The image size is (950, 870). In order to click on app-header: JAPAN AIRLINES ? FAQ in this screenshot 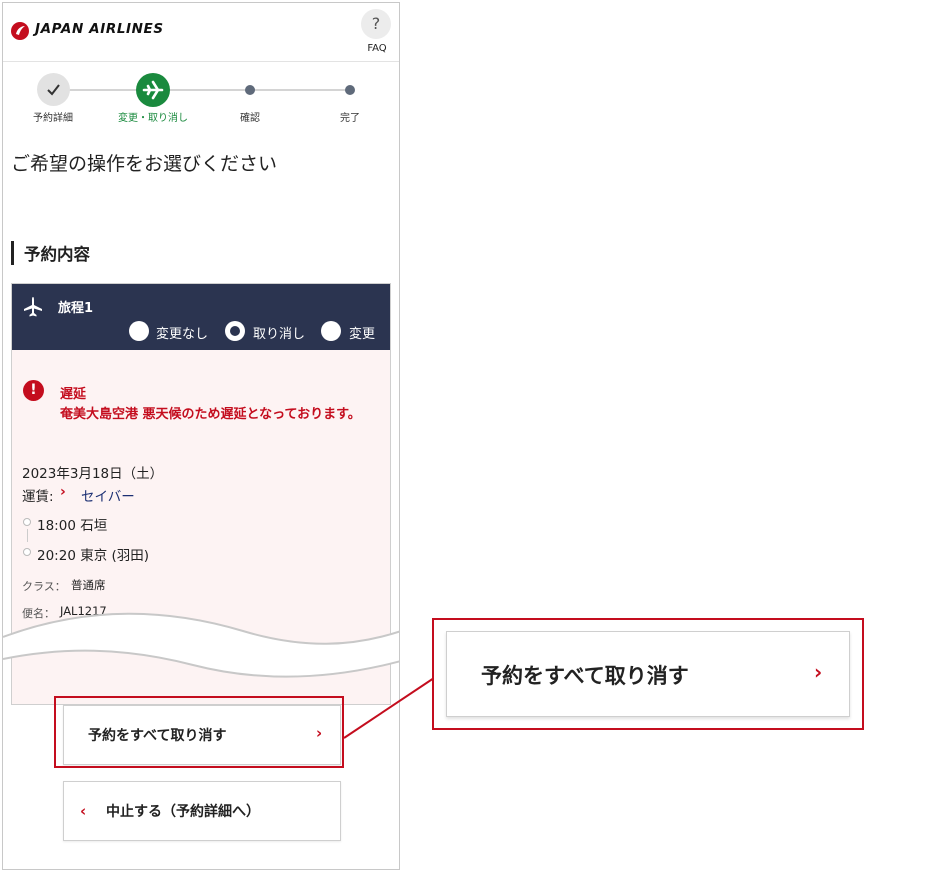, I will do `click(201, 32)`.